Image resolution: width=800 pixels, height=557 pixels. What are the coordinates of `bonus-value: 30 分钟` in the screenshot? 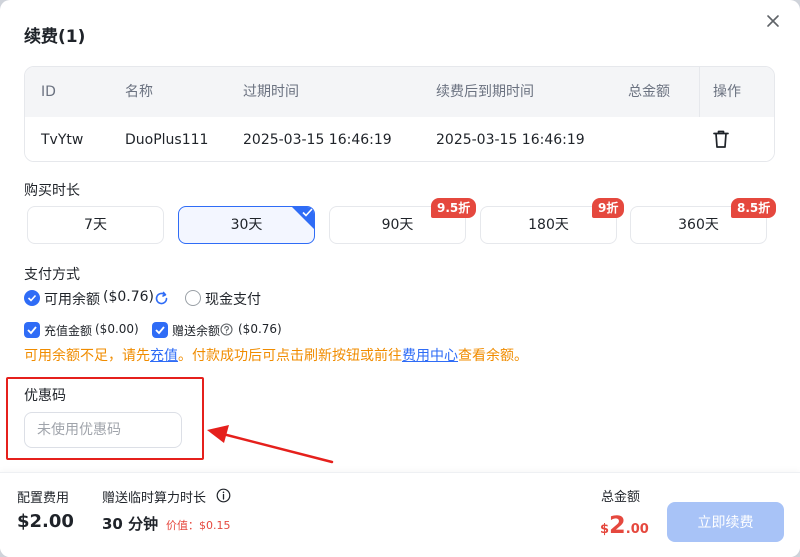 It's located at (130, 524).